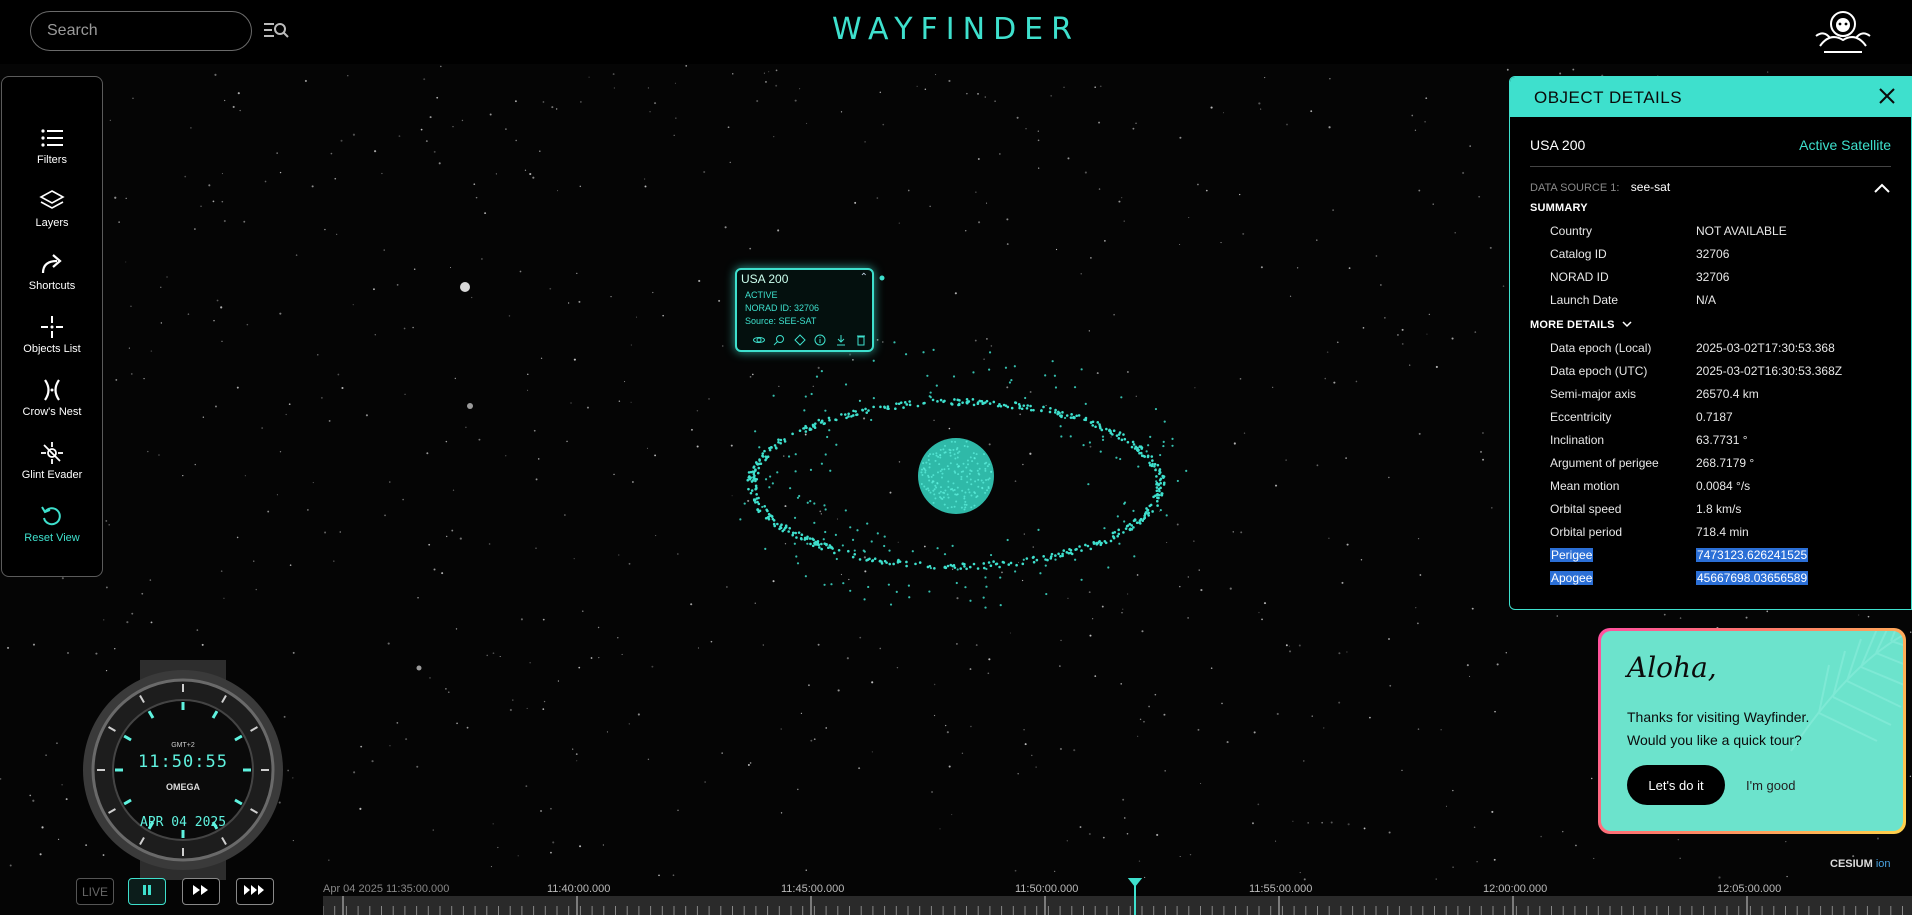 The height and width of the screenshot is (915, 1912). Describe the element at coordinates (779, 340) in the screenshot. I see `search-icon` at that location.